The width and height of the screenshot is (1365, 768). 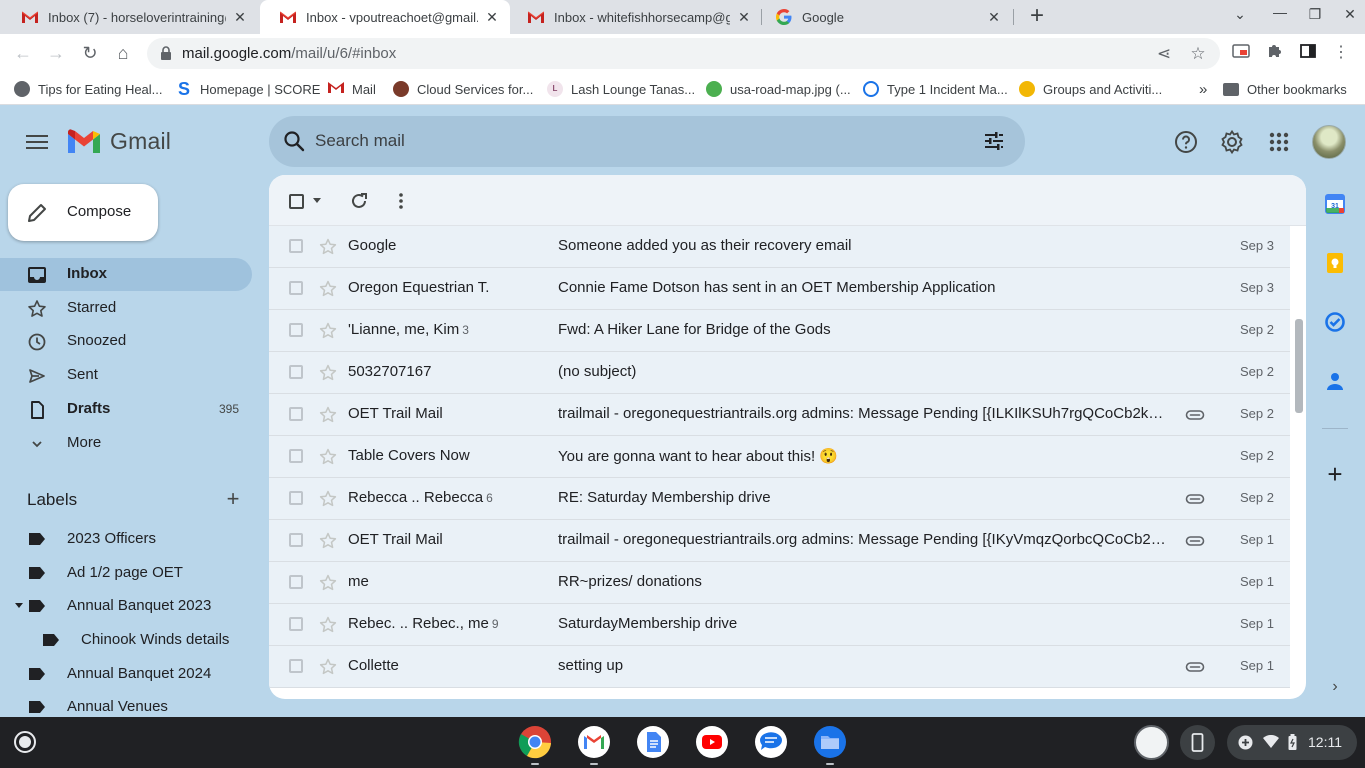 What do you see at coordinates (1280, 12) in the screenshot?
I see `minimize-window-icon: —` at bounding box center [1280, 12].